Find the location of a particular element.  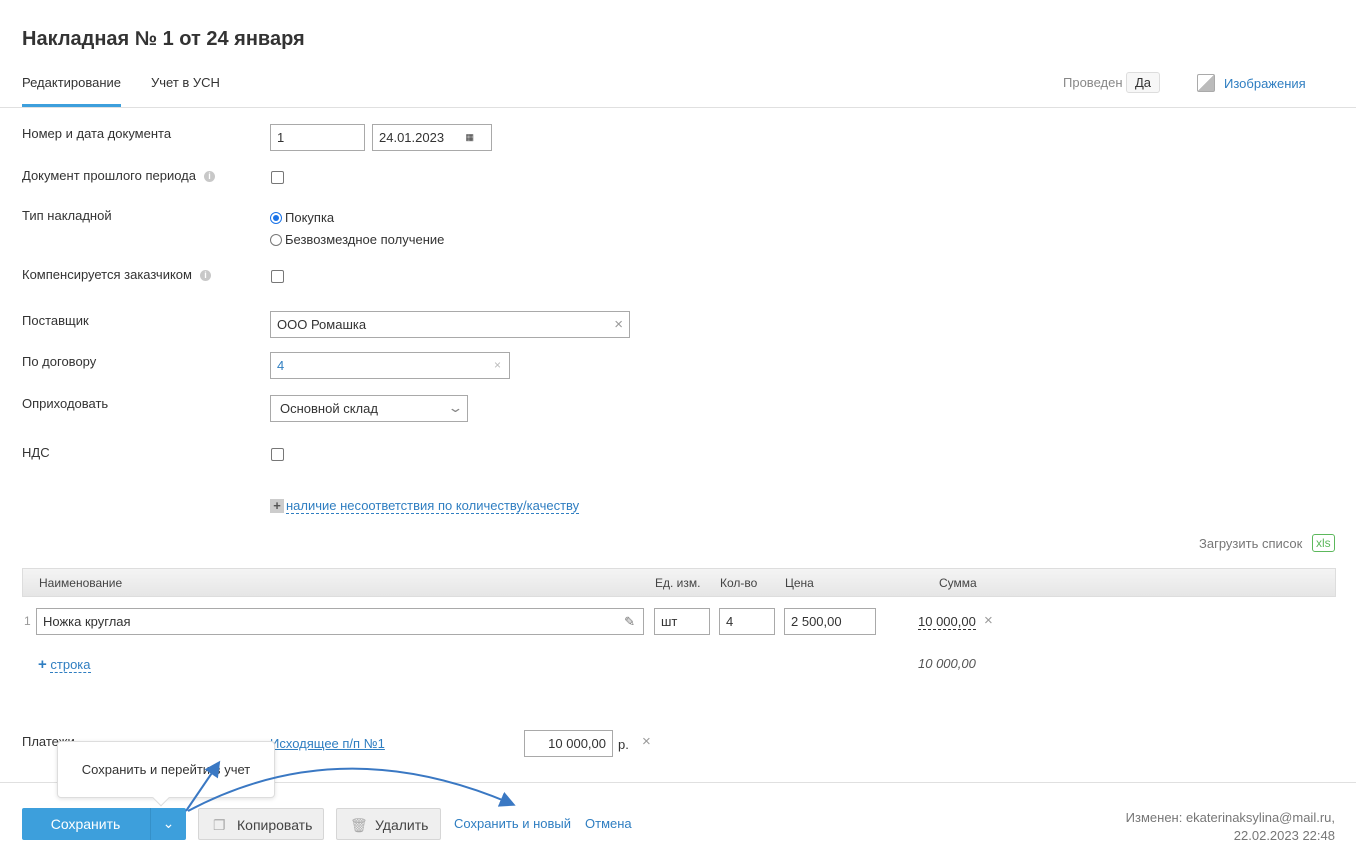

modified-by: Изменен: ekaterinaksylina@mail.ru, is located at coordinates (1230, 817).